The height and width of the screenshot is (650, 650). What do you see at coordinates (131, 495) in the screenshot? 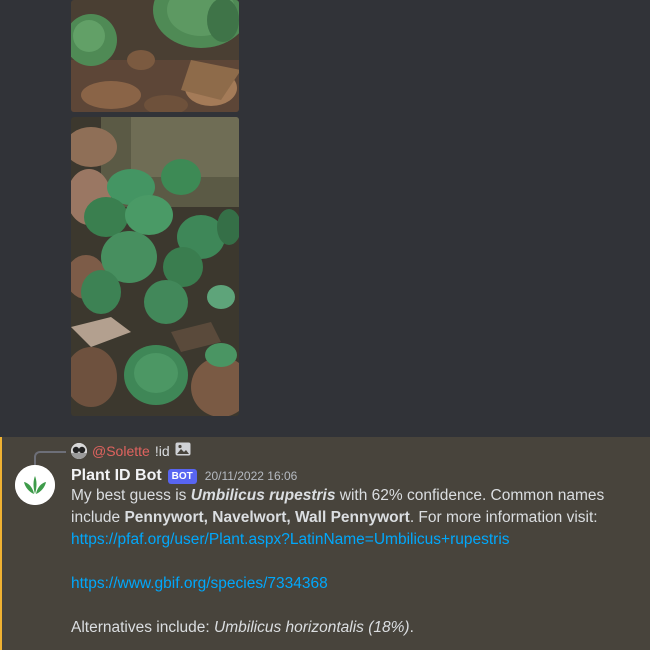
I see `intro-text: My best guess is` at bounding box center [131, 495].